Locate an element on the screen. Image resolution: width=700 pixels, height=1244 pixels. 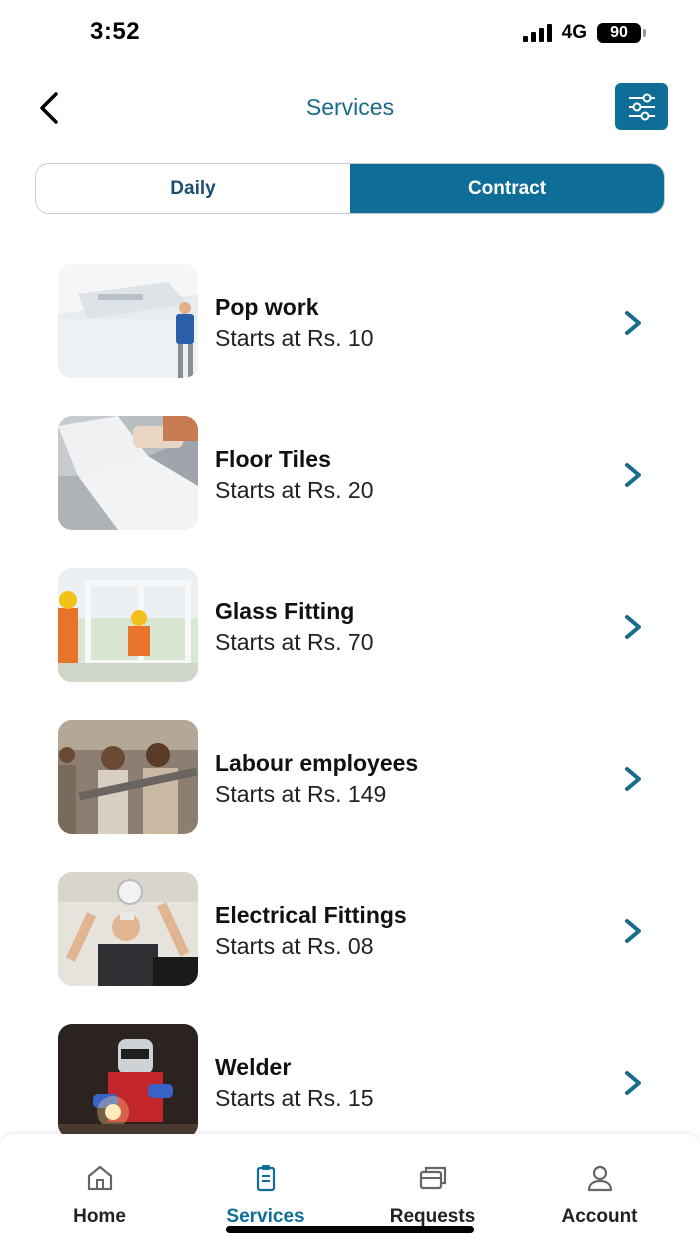
service-price: Starts at Rs. 08 is located at coordinates (294, 946).